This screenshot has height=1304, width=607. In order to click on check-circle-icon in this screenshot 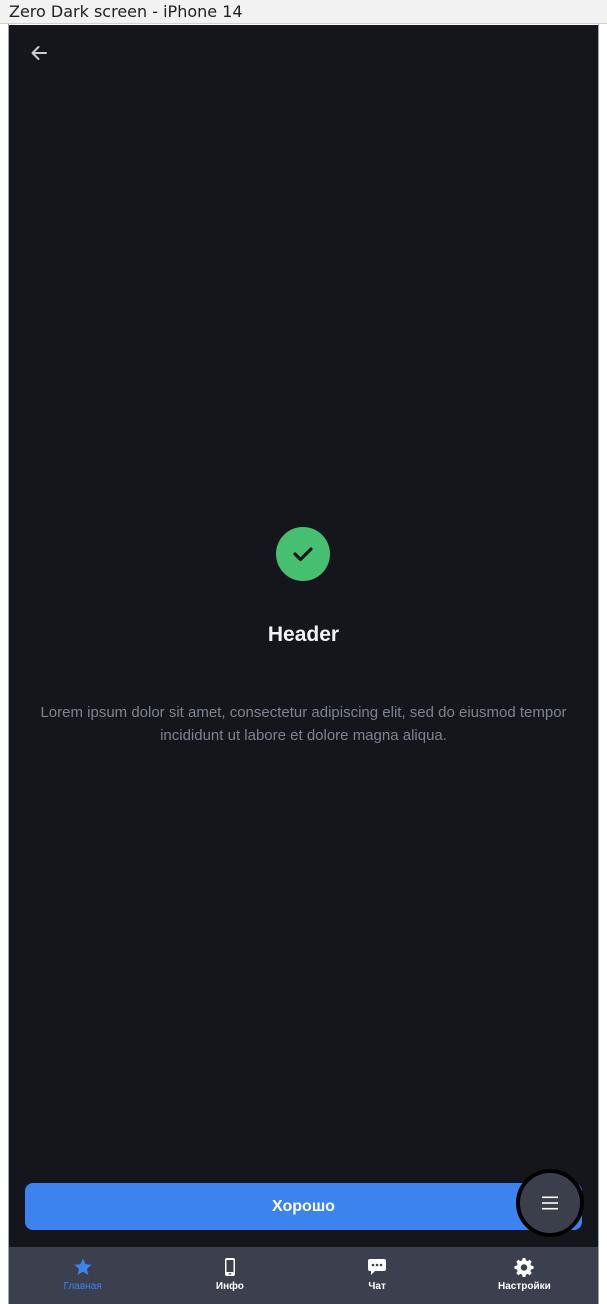, I will do `click(303, 554)`.